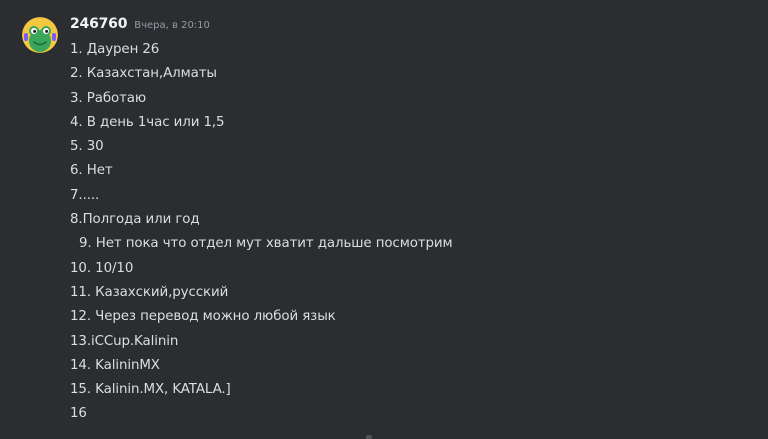 The height and width of the screenshot is (439, 768). Describe the element at coordinates (150, 390) in the screenshot. I see `message-line: 15. Kalinin.MX, KATALA.]` at that location.